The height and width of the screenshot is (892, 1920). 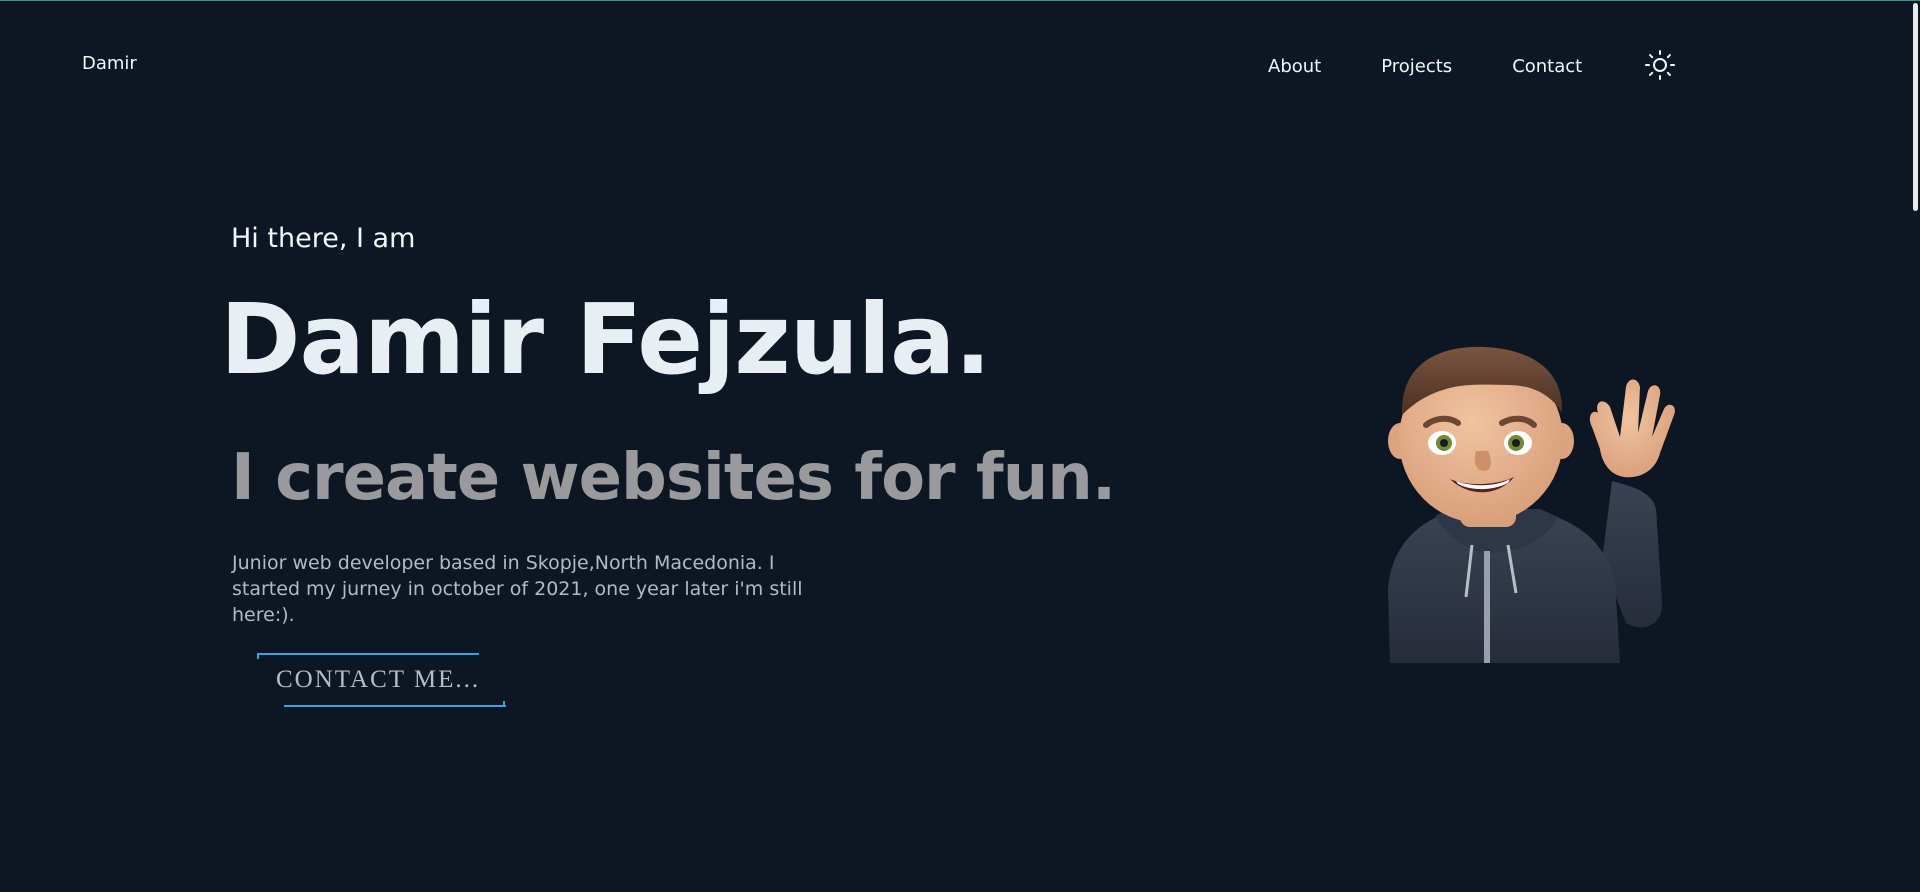 What do you see at coordinates (395, 706) in the screenshot?
I see `button-border-bottom` at bounding box center [395, 706].